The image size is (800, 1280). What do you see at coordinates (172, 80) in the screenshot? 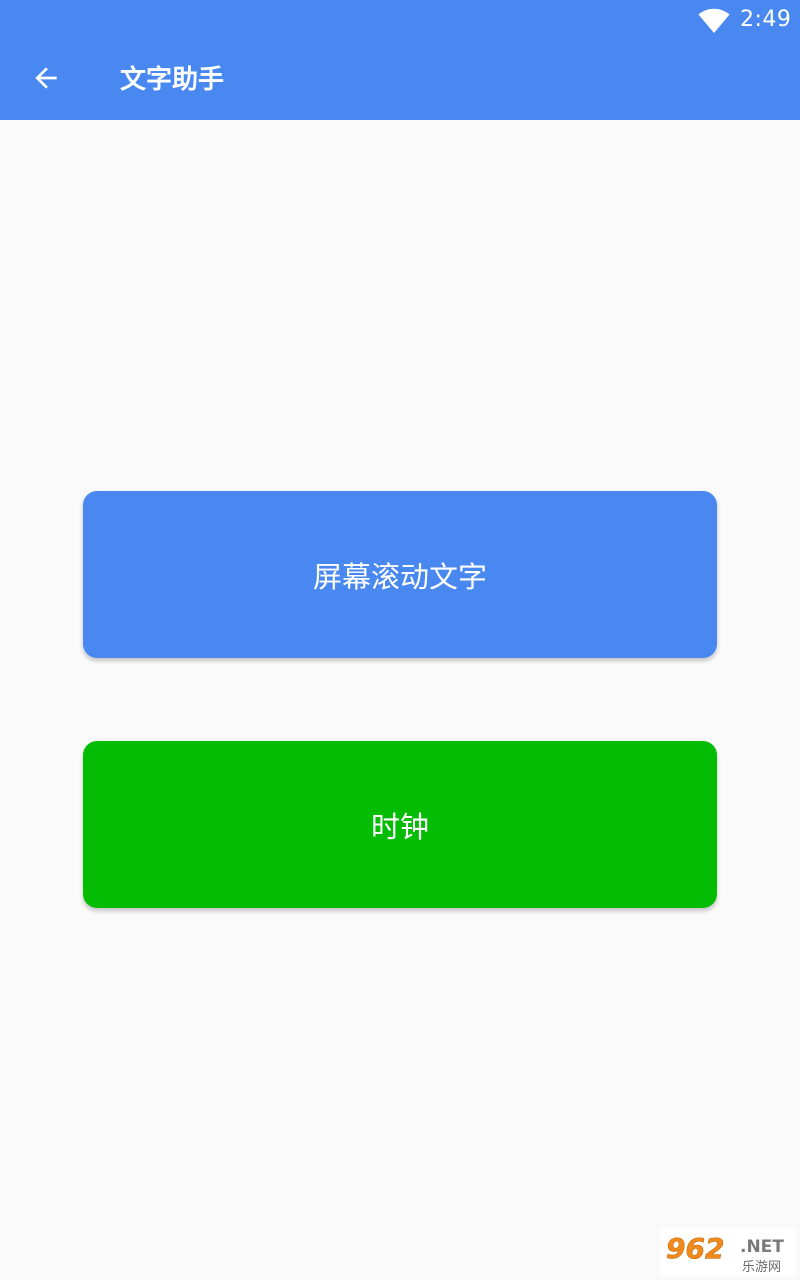
I see `app-title: 文字助手` at bounding box center [172, 80].